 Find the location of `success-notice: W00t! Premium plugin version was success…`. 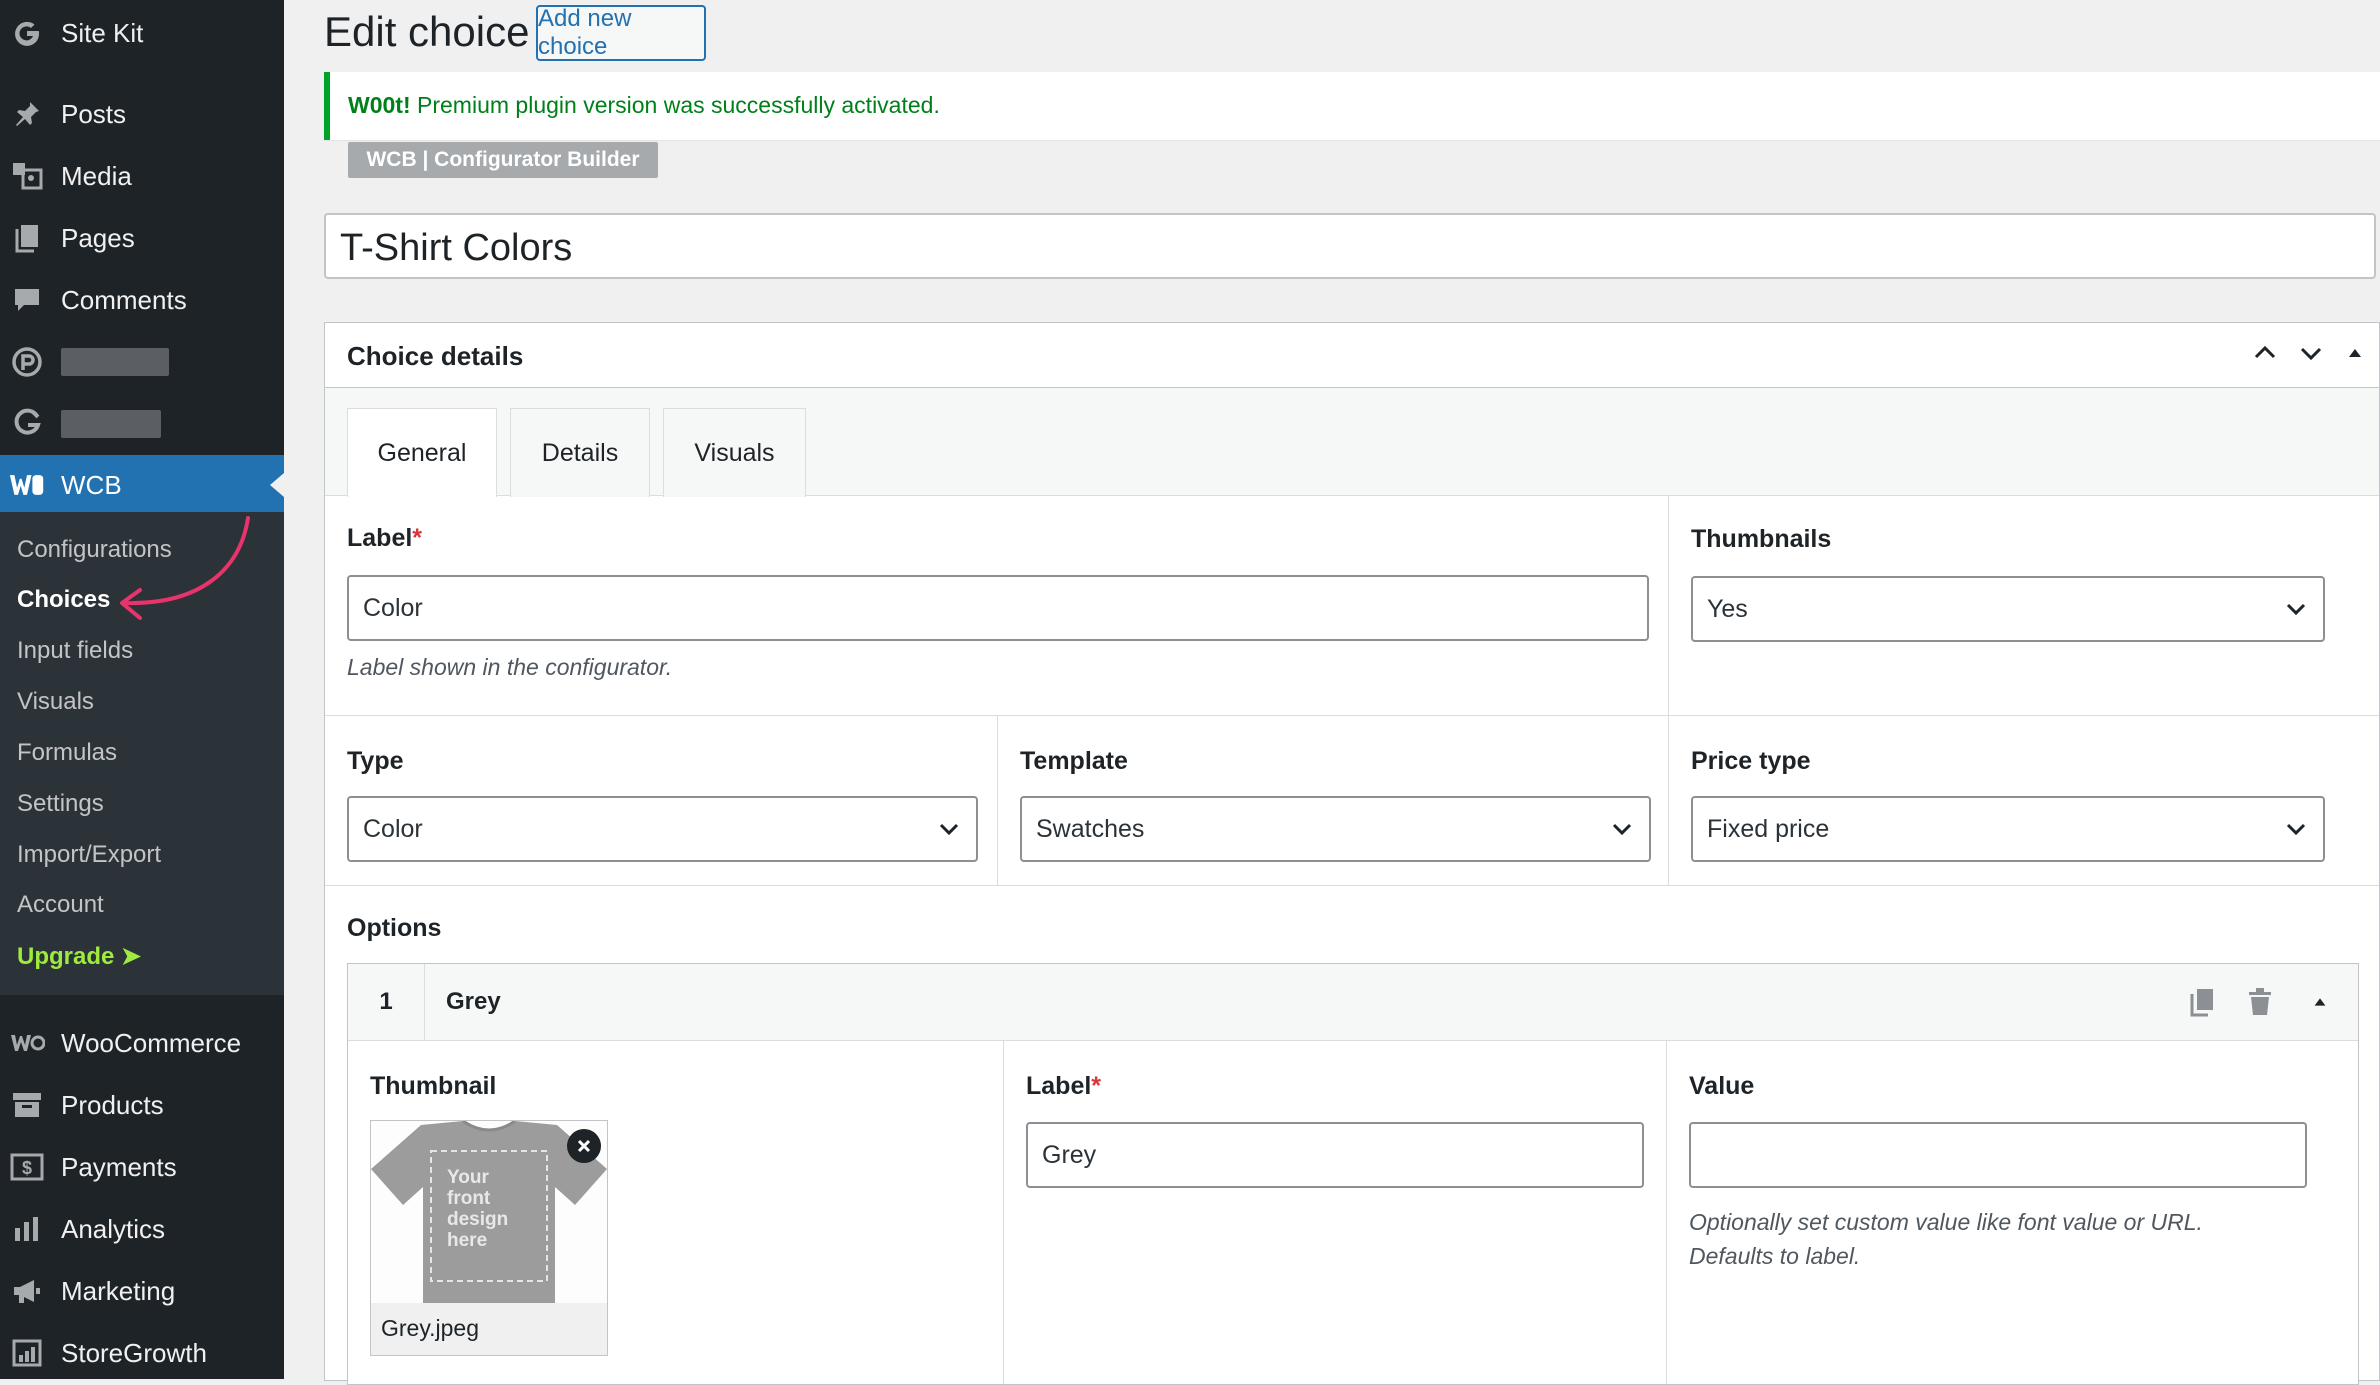

success-notice: W00t! Premium plugin version was success… is located at coordinates (1352, 106).